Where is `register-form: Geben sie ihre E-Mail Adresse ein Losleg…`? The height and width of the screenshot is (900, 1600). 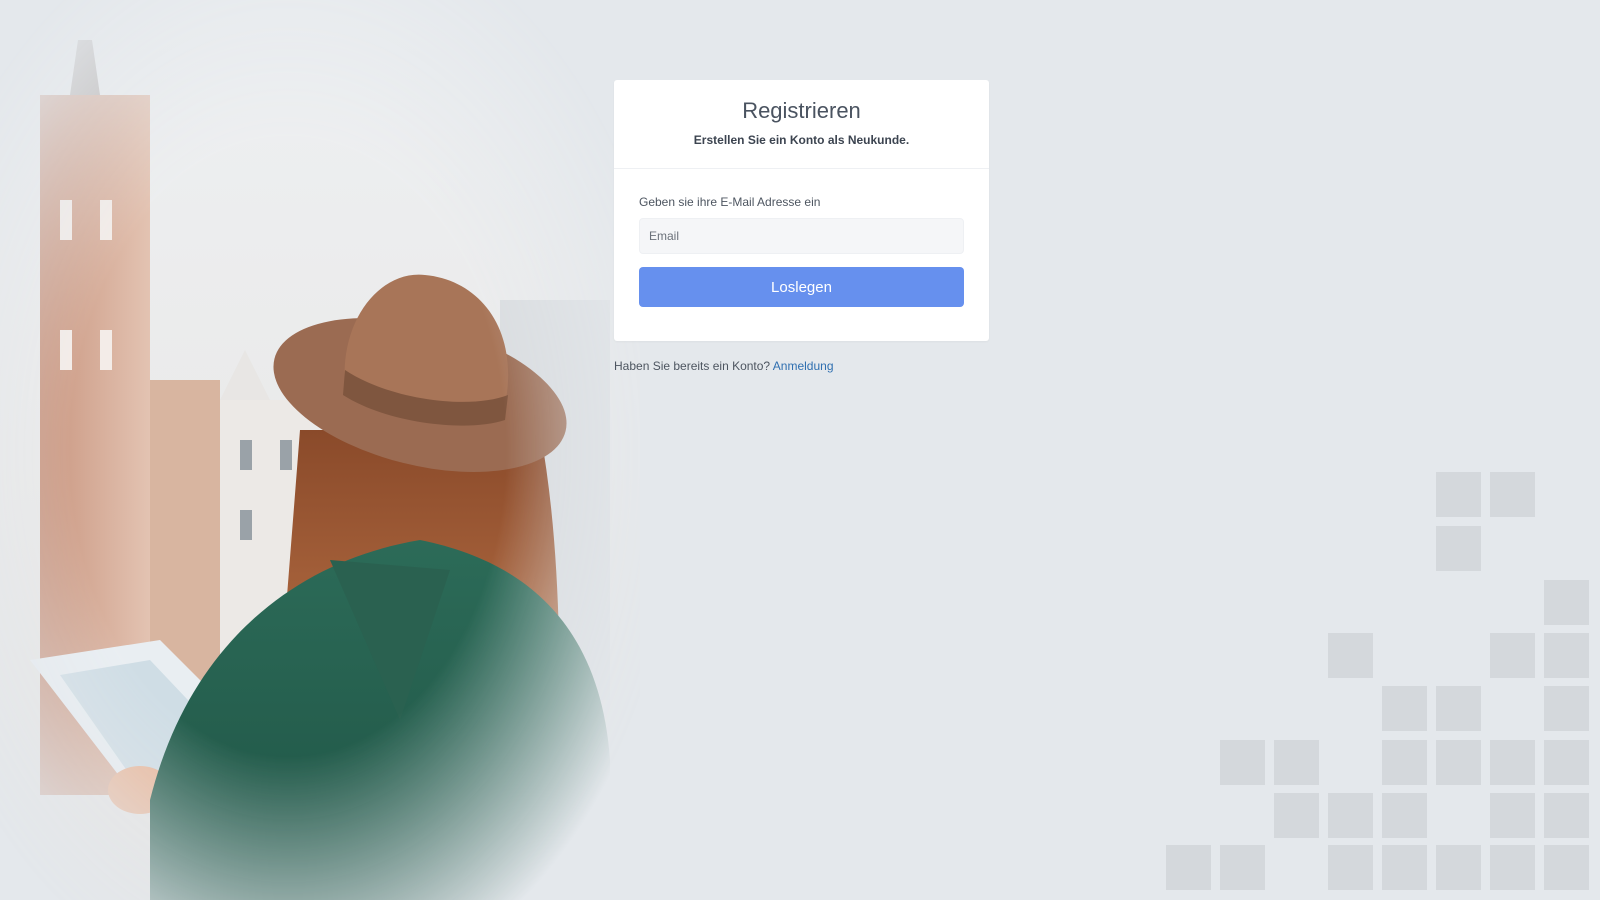
register-form: Geben sie ihre E-Mail Adresse ein Losleg… is located at coordinates (801, 238).